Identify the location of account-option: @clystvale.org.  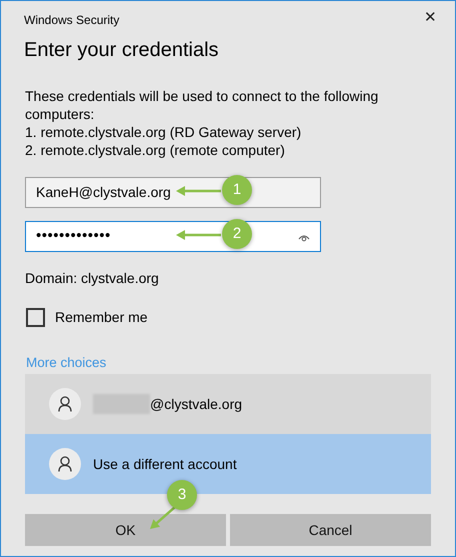
(228, 404).